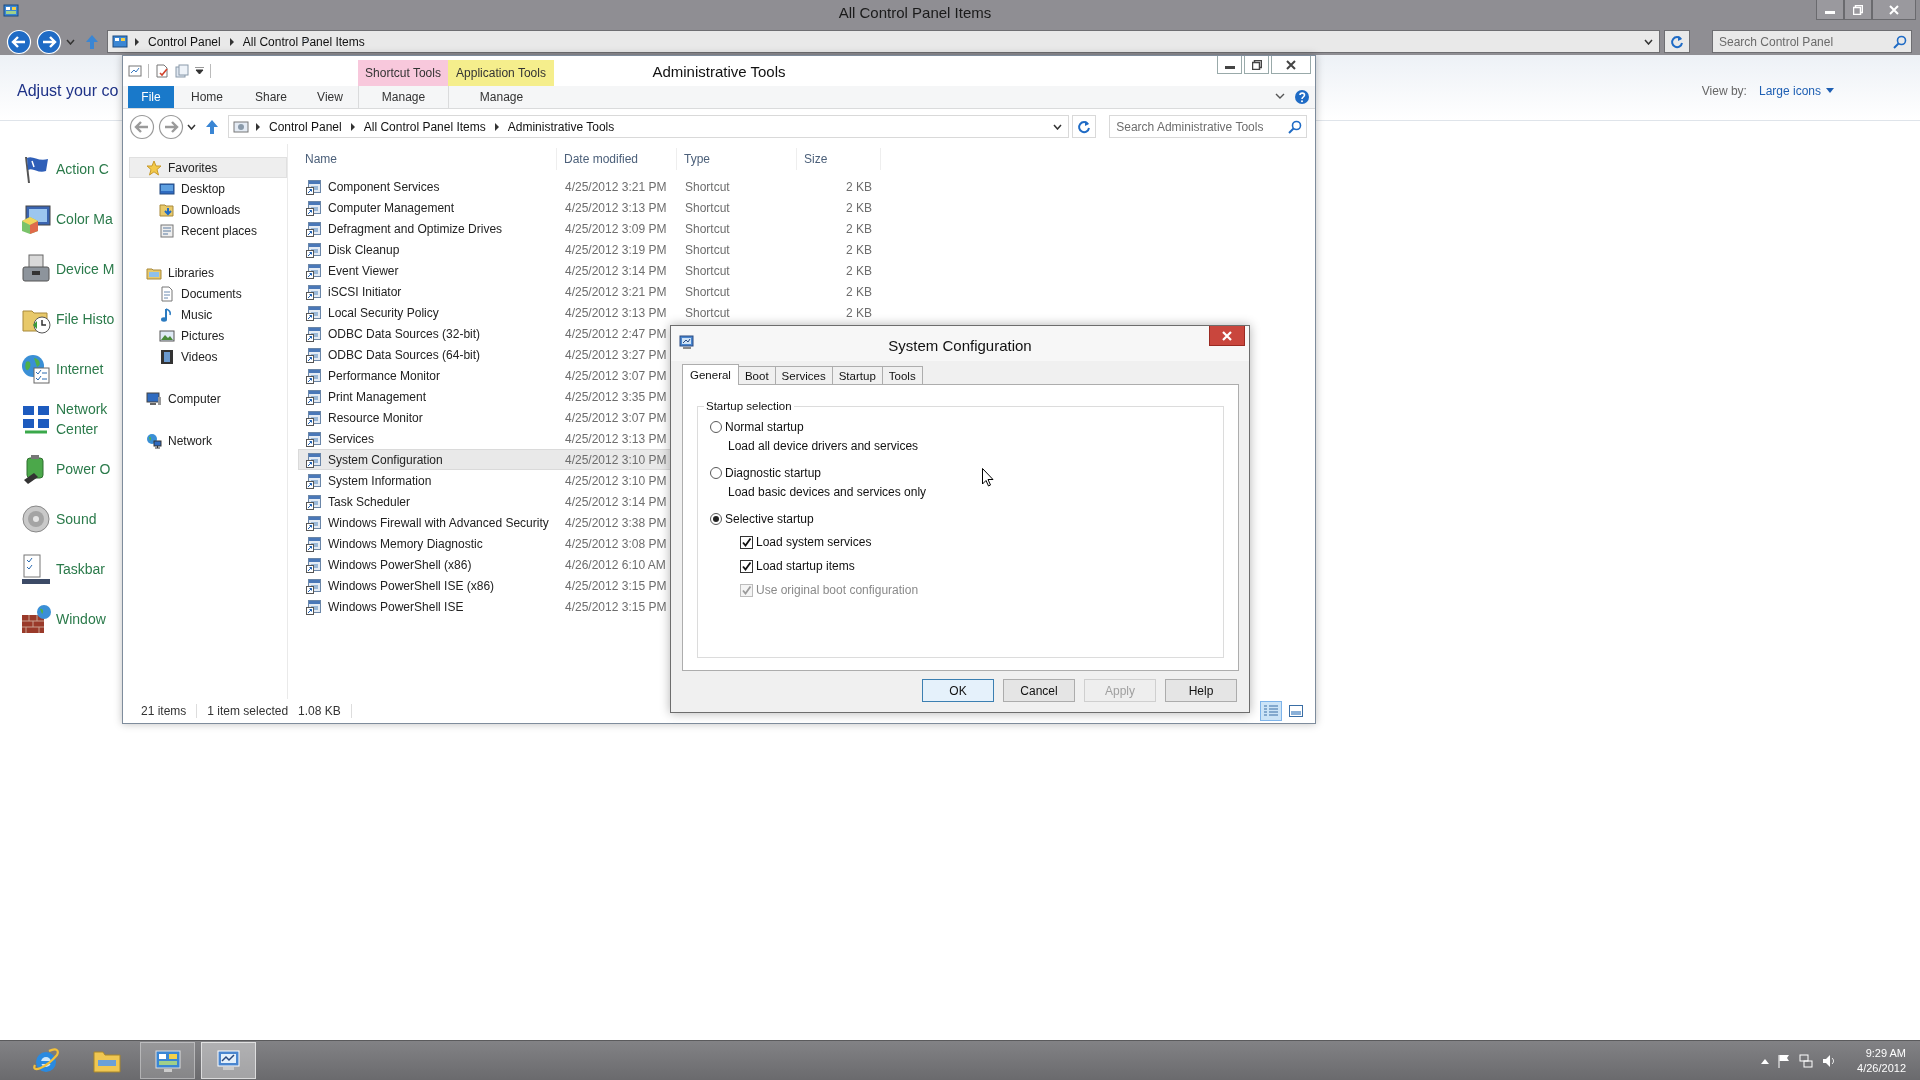 The width and height of the screenshot is (1920, 1080). What do you see at coordinates (1677, 41) in the screenshot?
I see `refresh-button` at bounding box center [1677, 41].